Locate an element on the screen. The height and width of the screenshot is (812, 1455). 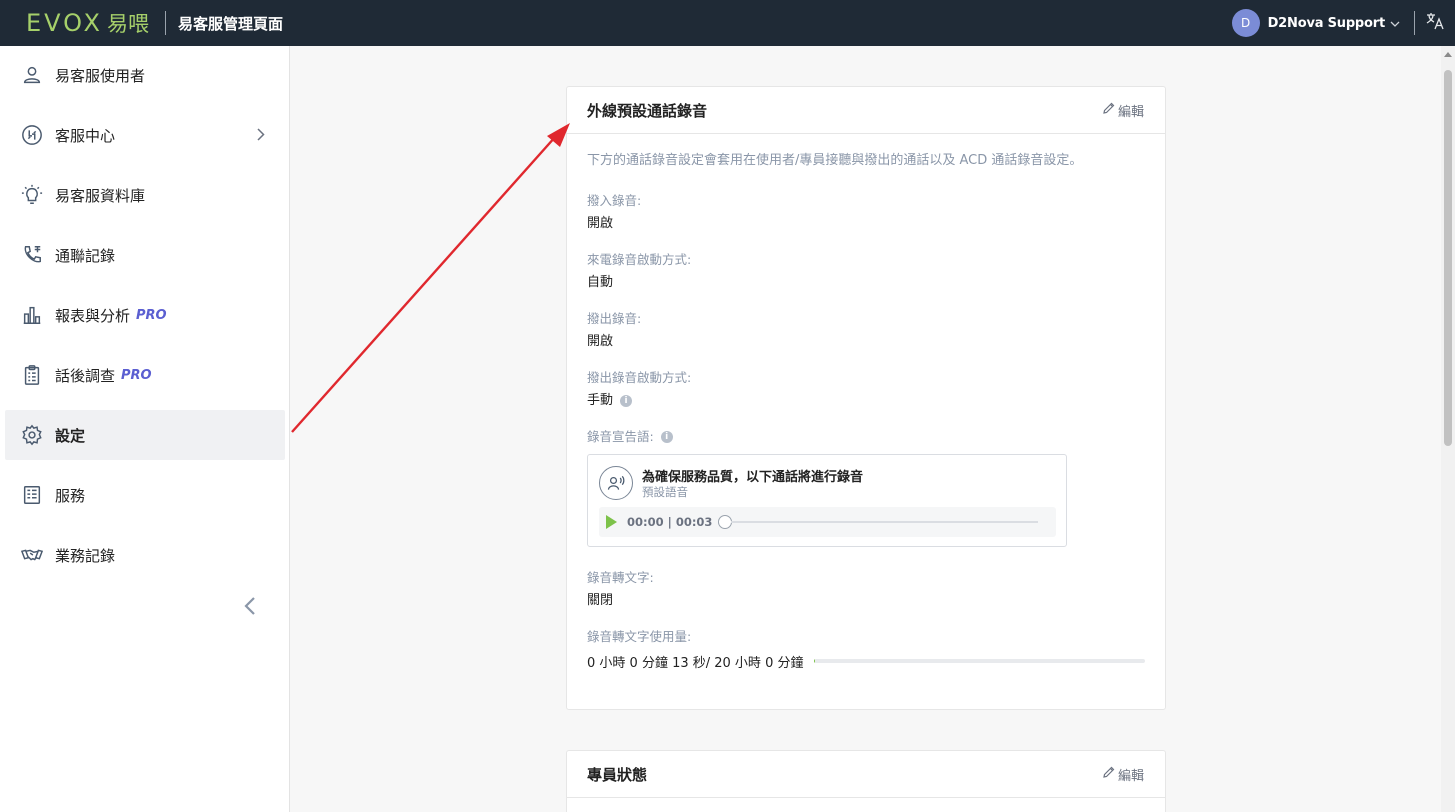
inbound-recording-value: 開啟 is located at coordinates (600, 223).